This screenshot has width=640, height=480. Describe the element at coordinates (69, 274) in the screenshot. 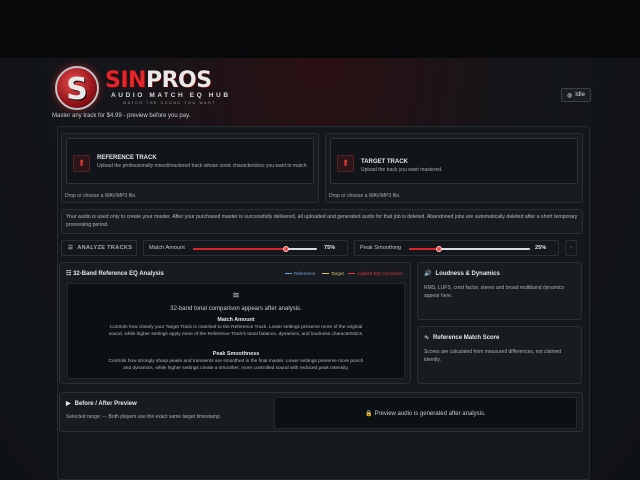

I see `bars-icon: ☷` at that location.